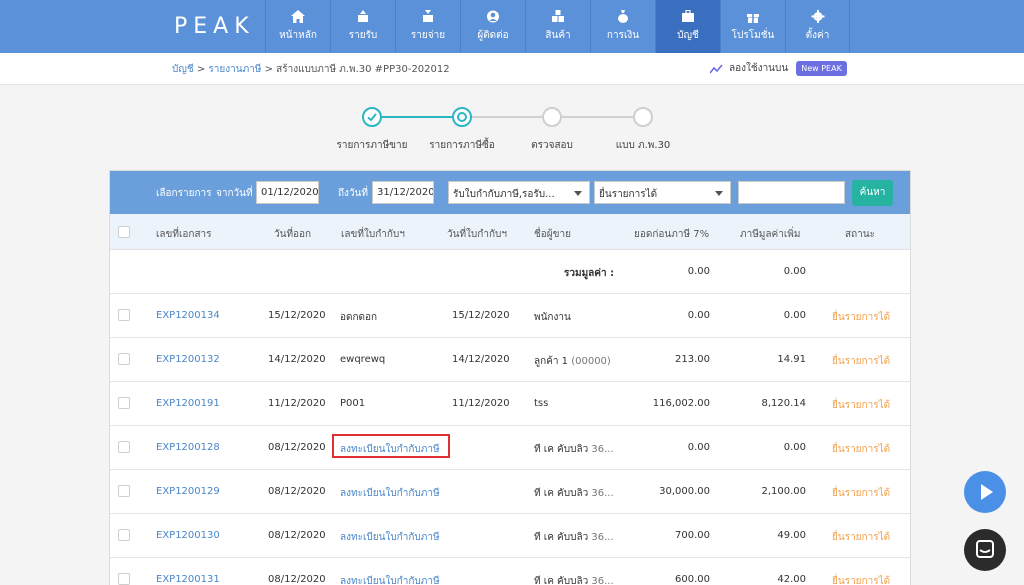 Image resolution: width=1024 pixels, height=585 pixels. Describe the element at coordinates (287, 192) in the screenshot. I see `from-date-input: 01/12/2020` at that location.